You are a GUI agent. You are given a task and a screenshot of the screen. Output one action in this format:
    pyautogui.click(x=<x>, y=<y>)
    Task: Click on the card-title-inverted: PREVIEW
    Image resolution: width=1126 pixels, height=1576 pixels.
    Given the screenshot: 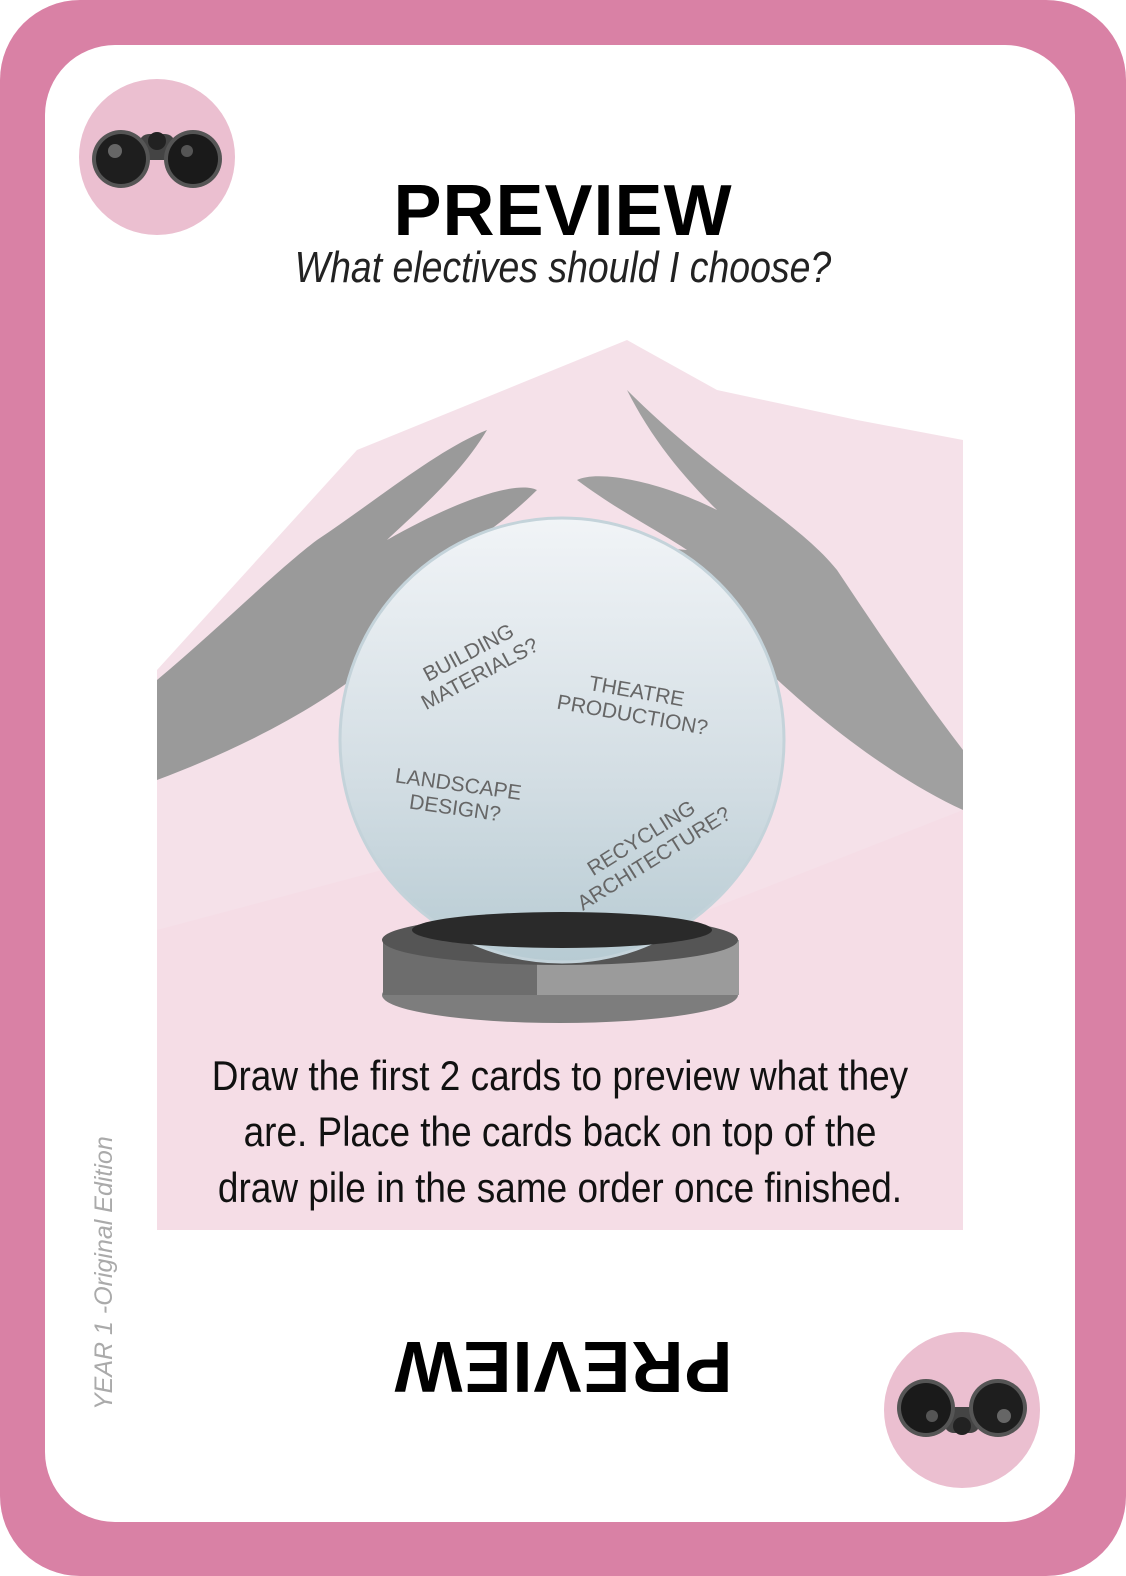 What is the action you would take?
    pyautogui.click(x=563, y=1366)
    